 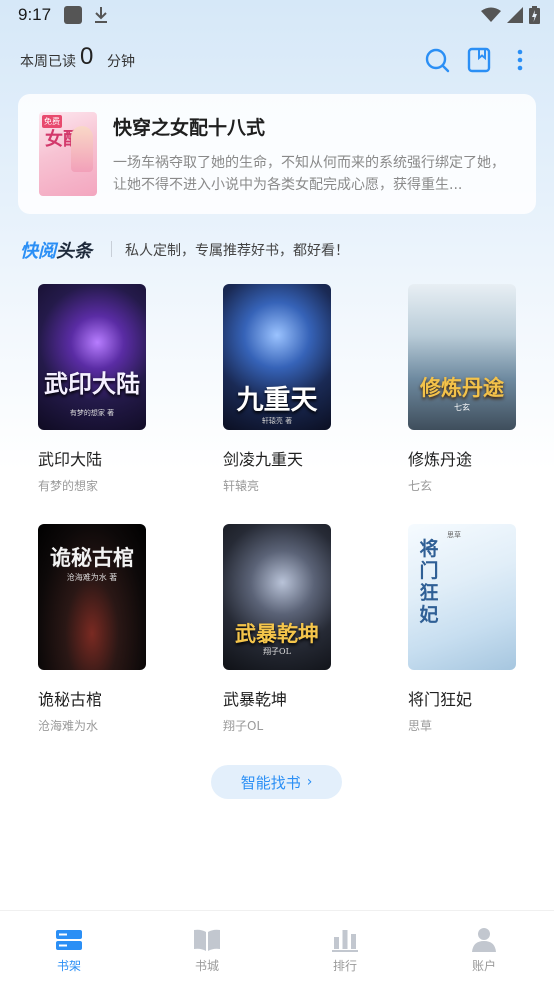 I want to click on battery-charging-icon, so click(x=534, y=15).